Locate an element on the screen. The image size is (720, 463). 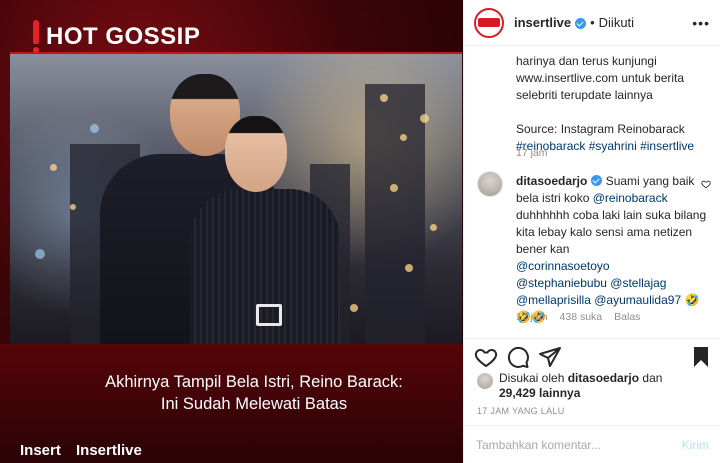
woman-head is located at coordinates (256, 154).